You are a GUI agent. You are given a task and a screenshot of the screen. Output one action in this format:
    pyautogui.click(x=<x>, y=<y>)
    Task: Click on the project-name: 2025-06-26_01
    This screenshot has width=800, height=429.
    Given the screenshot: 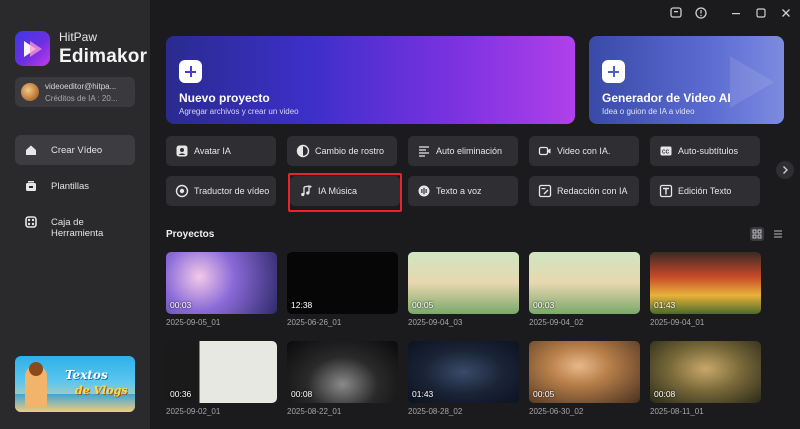 What is the action you would take?
    pyautogui.click(x=314, y=322)
    